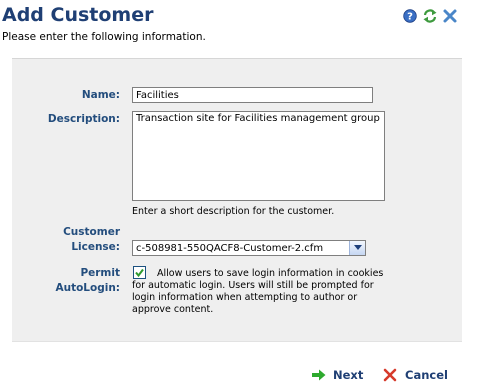 This screenshot has height=391, width=478. I want to click on autologin-checkbox, so click(139, 272).